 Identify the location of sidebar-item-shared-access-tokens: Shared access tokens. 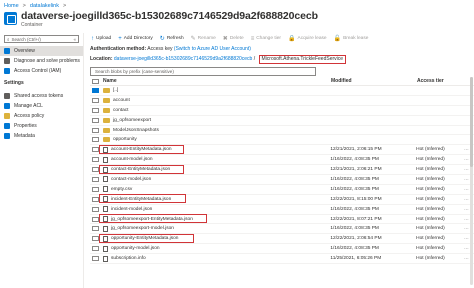
(41, 96).